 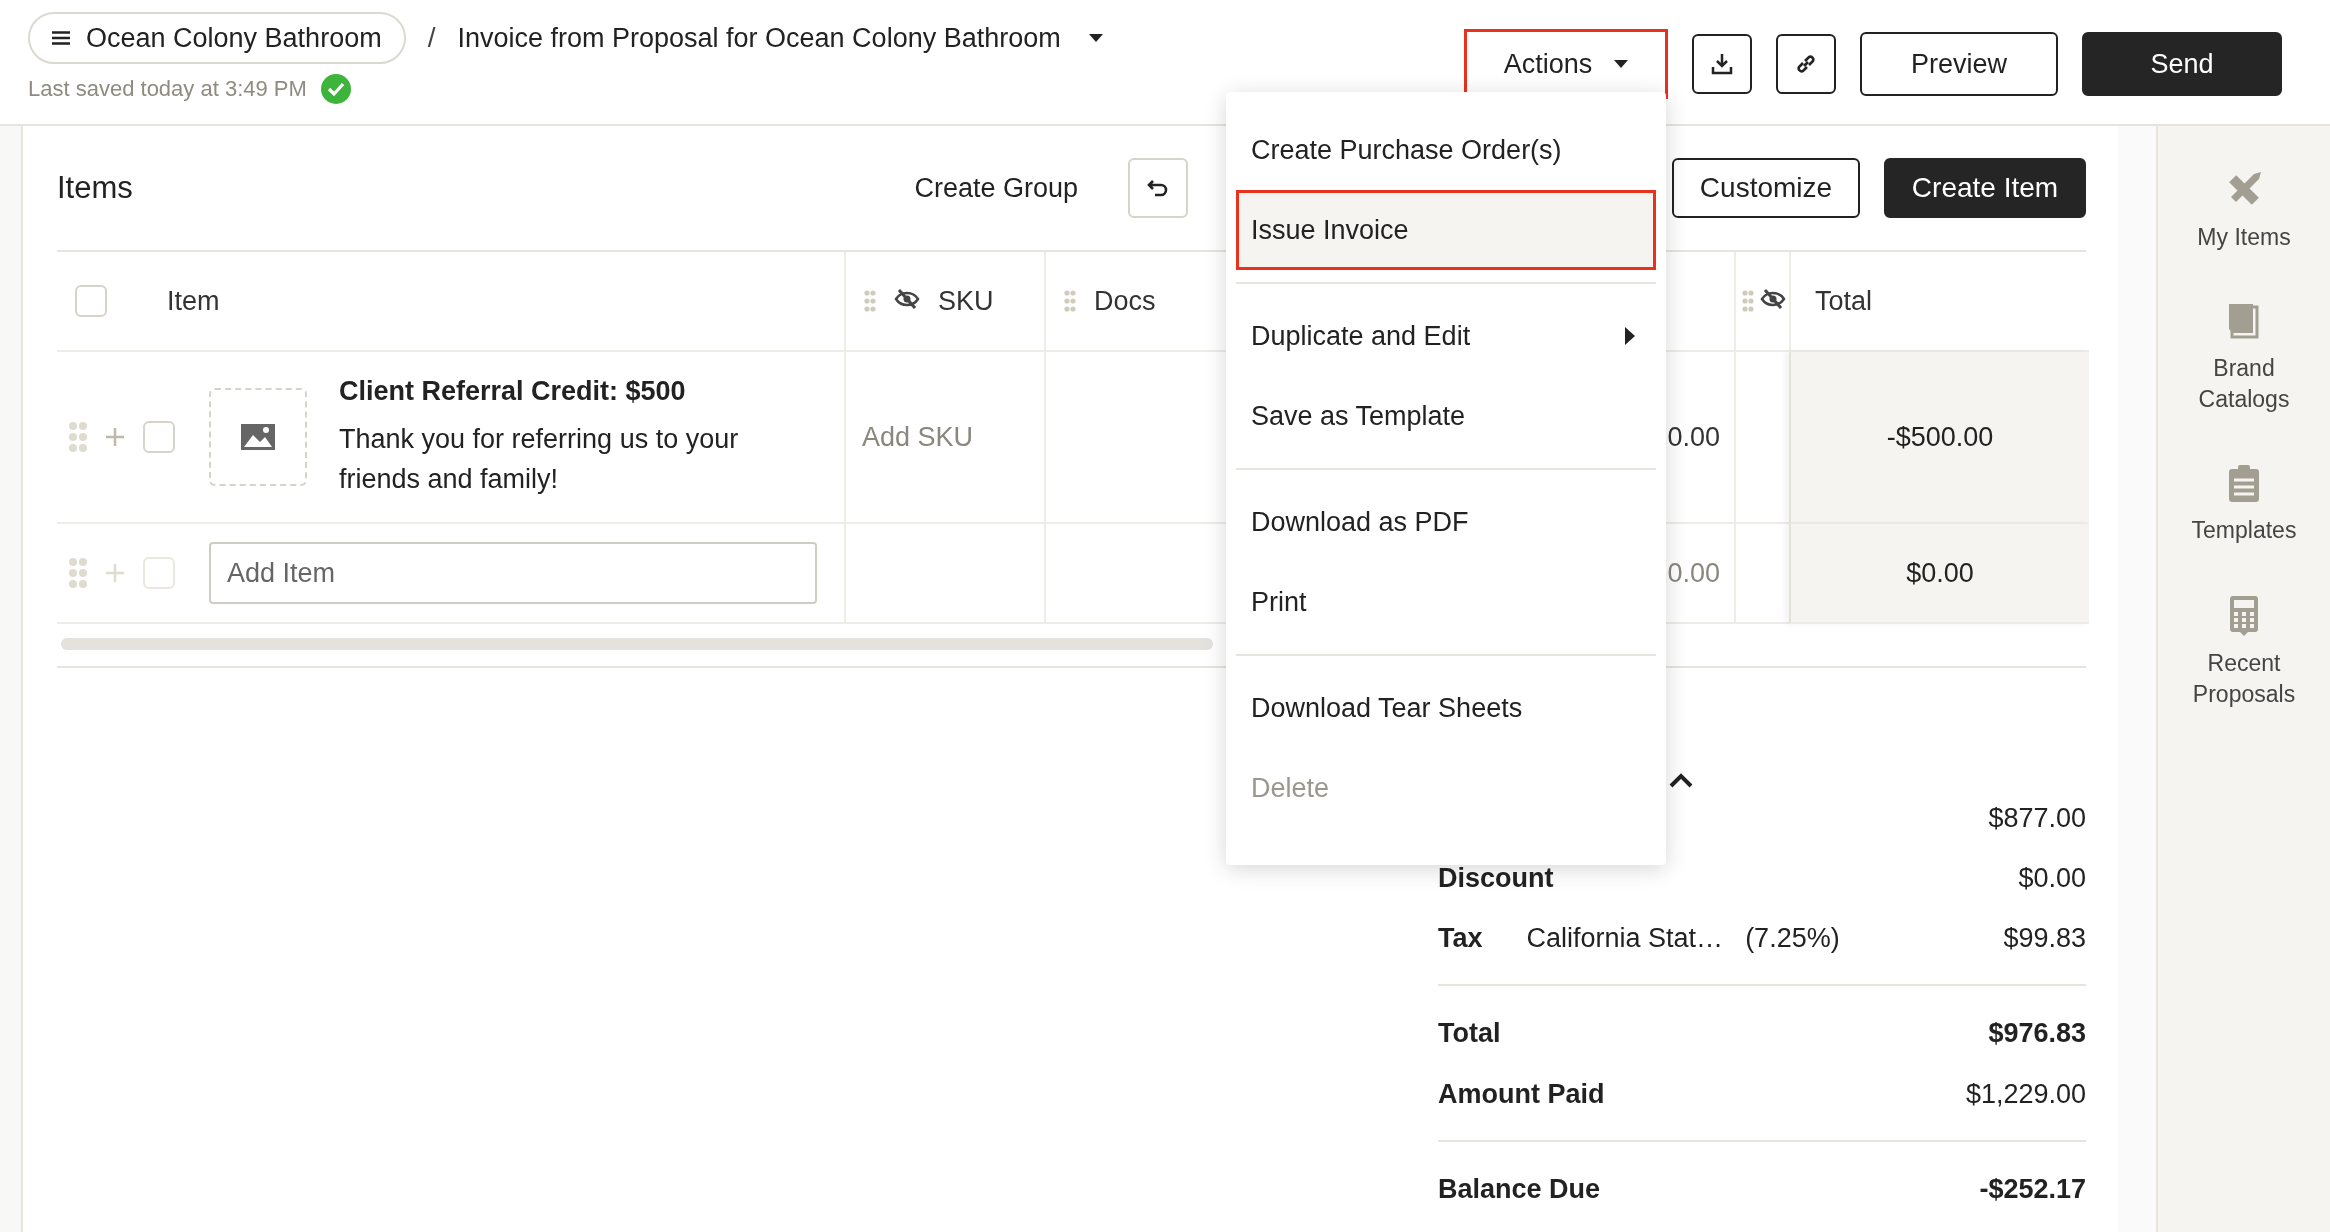 I want to click on summary-label: Total, so click(x=1469, y=1033).